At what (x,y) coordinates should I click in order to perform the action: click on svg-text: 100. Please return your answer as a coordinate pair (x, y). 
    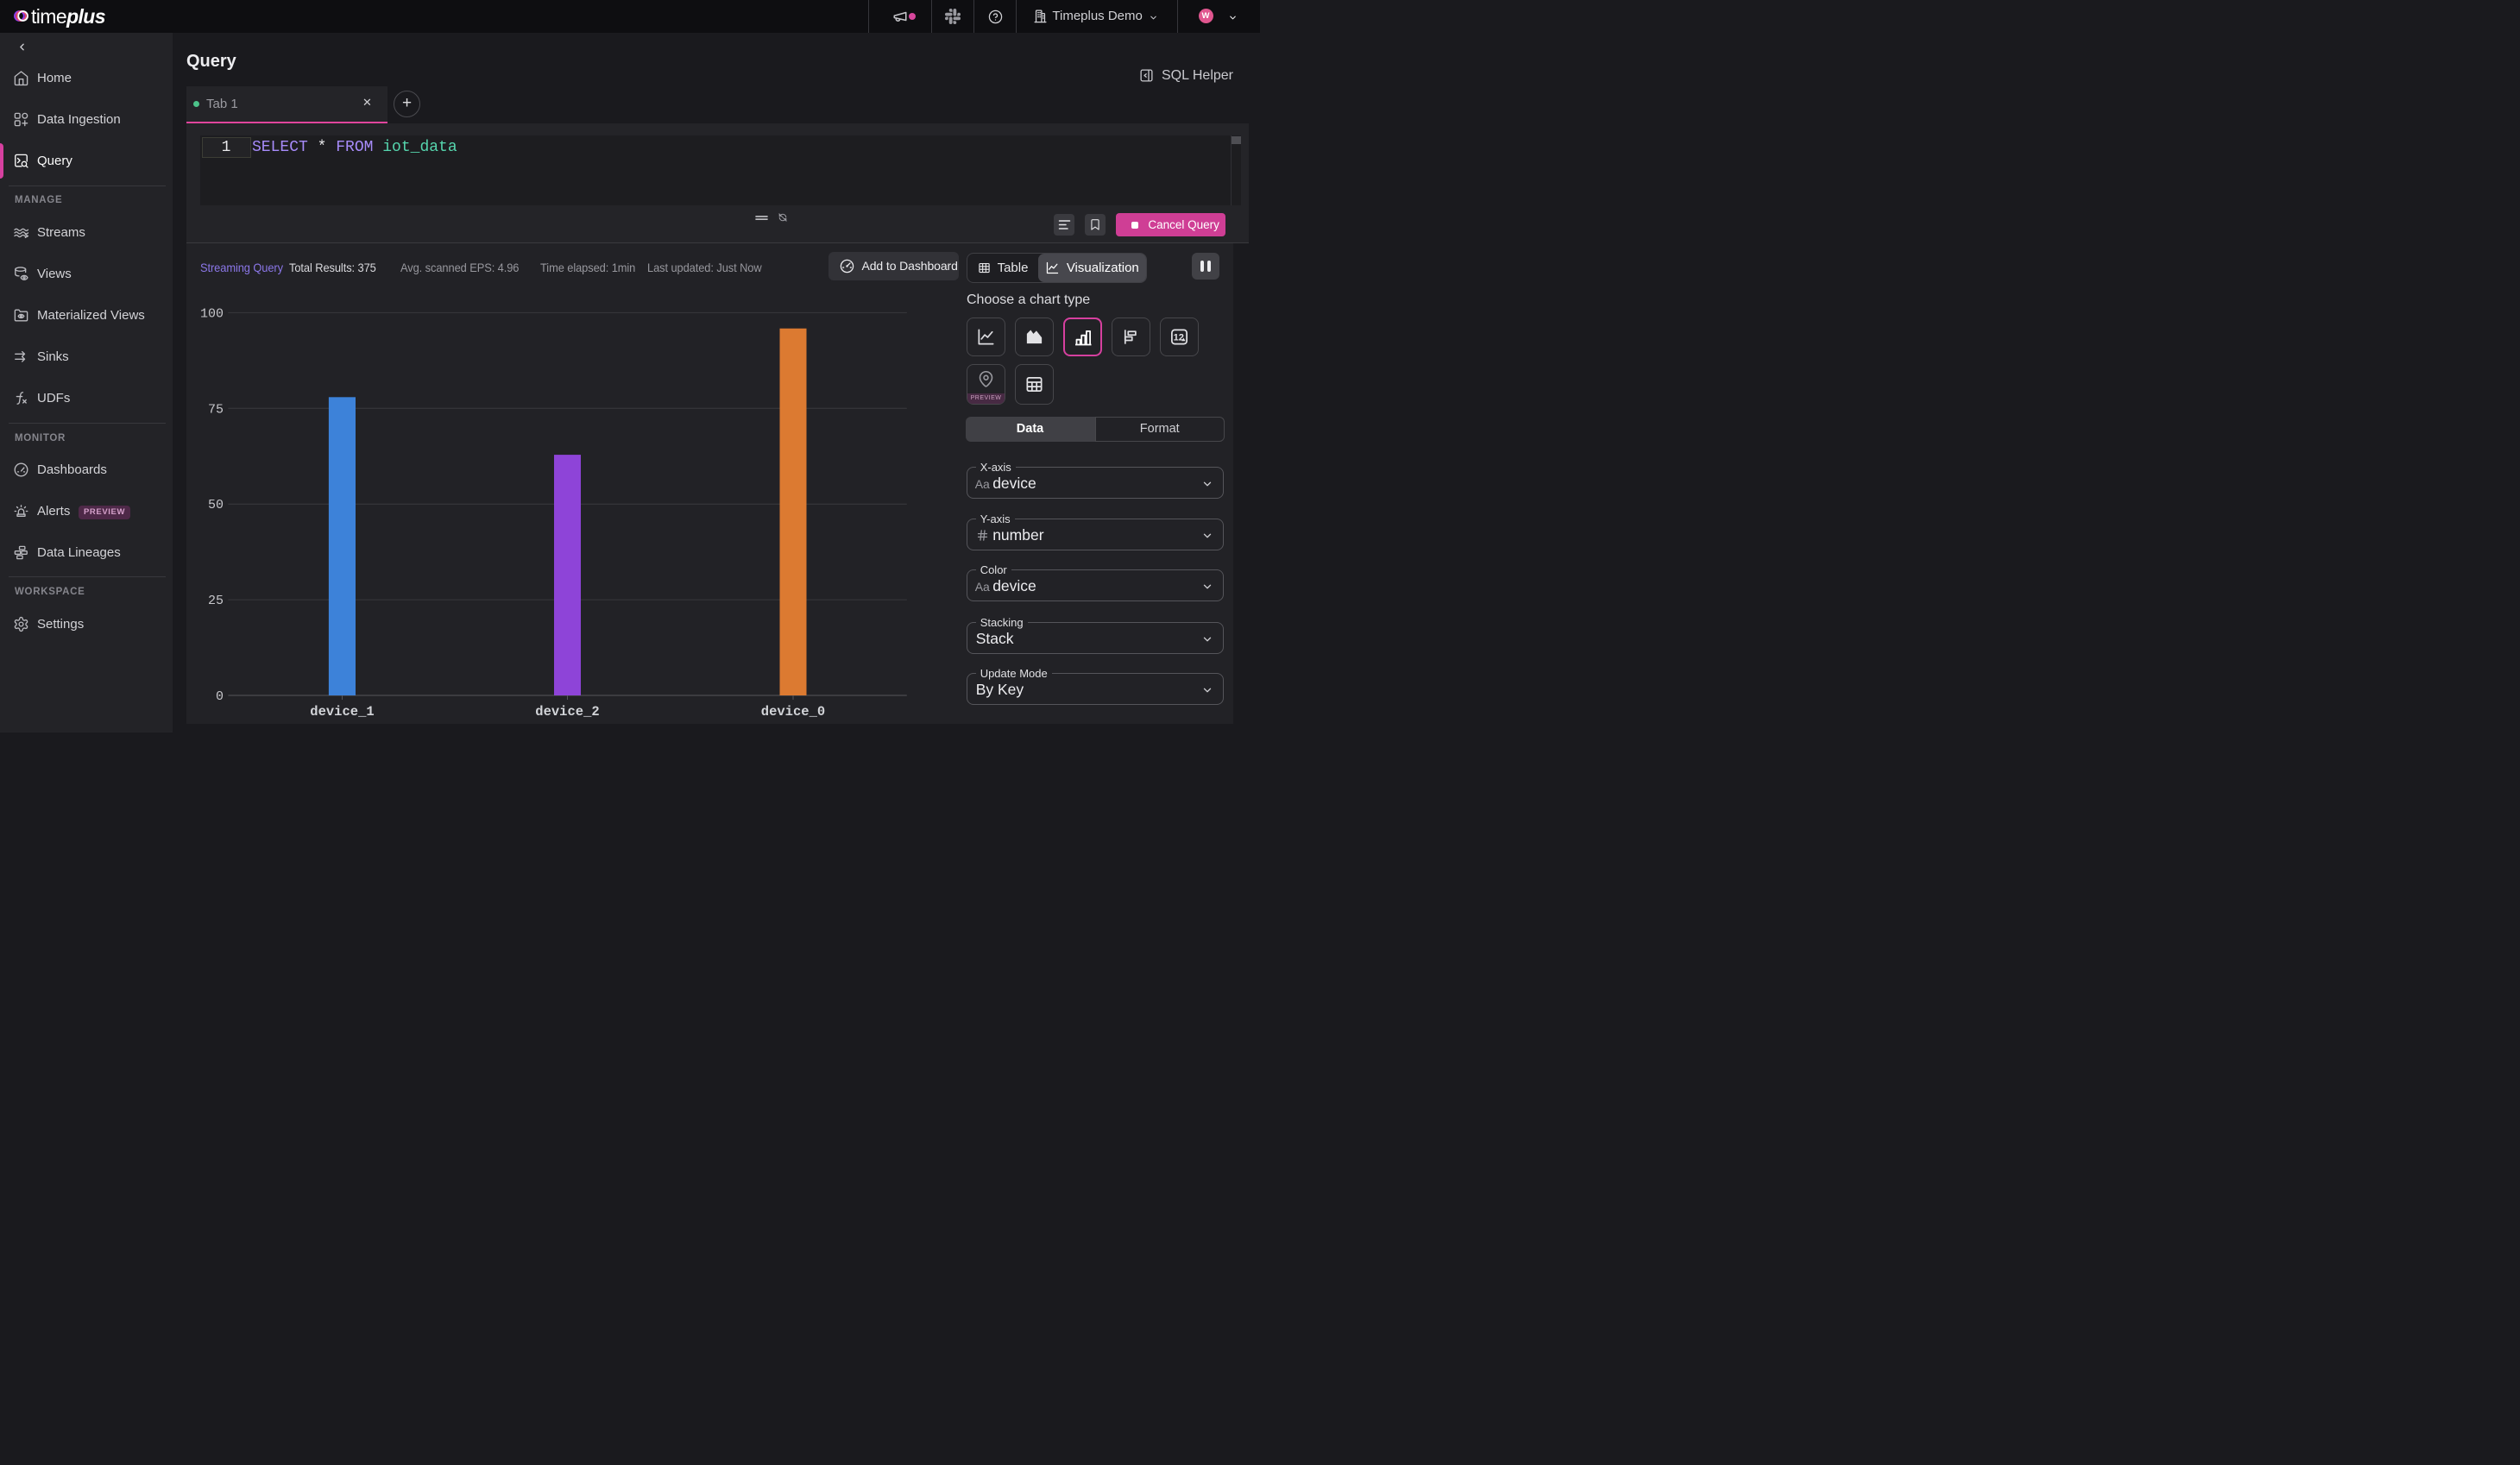
    Looking at the image, I should click on (212, 313).